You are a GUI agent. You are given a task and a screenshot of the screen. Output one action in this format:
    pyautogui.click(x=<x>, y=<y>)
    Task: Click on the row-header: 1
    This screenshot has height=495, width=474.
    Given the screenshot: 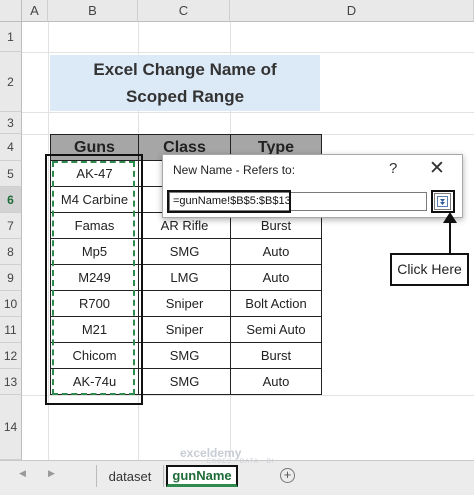 What is the action you would take?
    pyautogui.click(x=11, y=37)
    